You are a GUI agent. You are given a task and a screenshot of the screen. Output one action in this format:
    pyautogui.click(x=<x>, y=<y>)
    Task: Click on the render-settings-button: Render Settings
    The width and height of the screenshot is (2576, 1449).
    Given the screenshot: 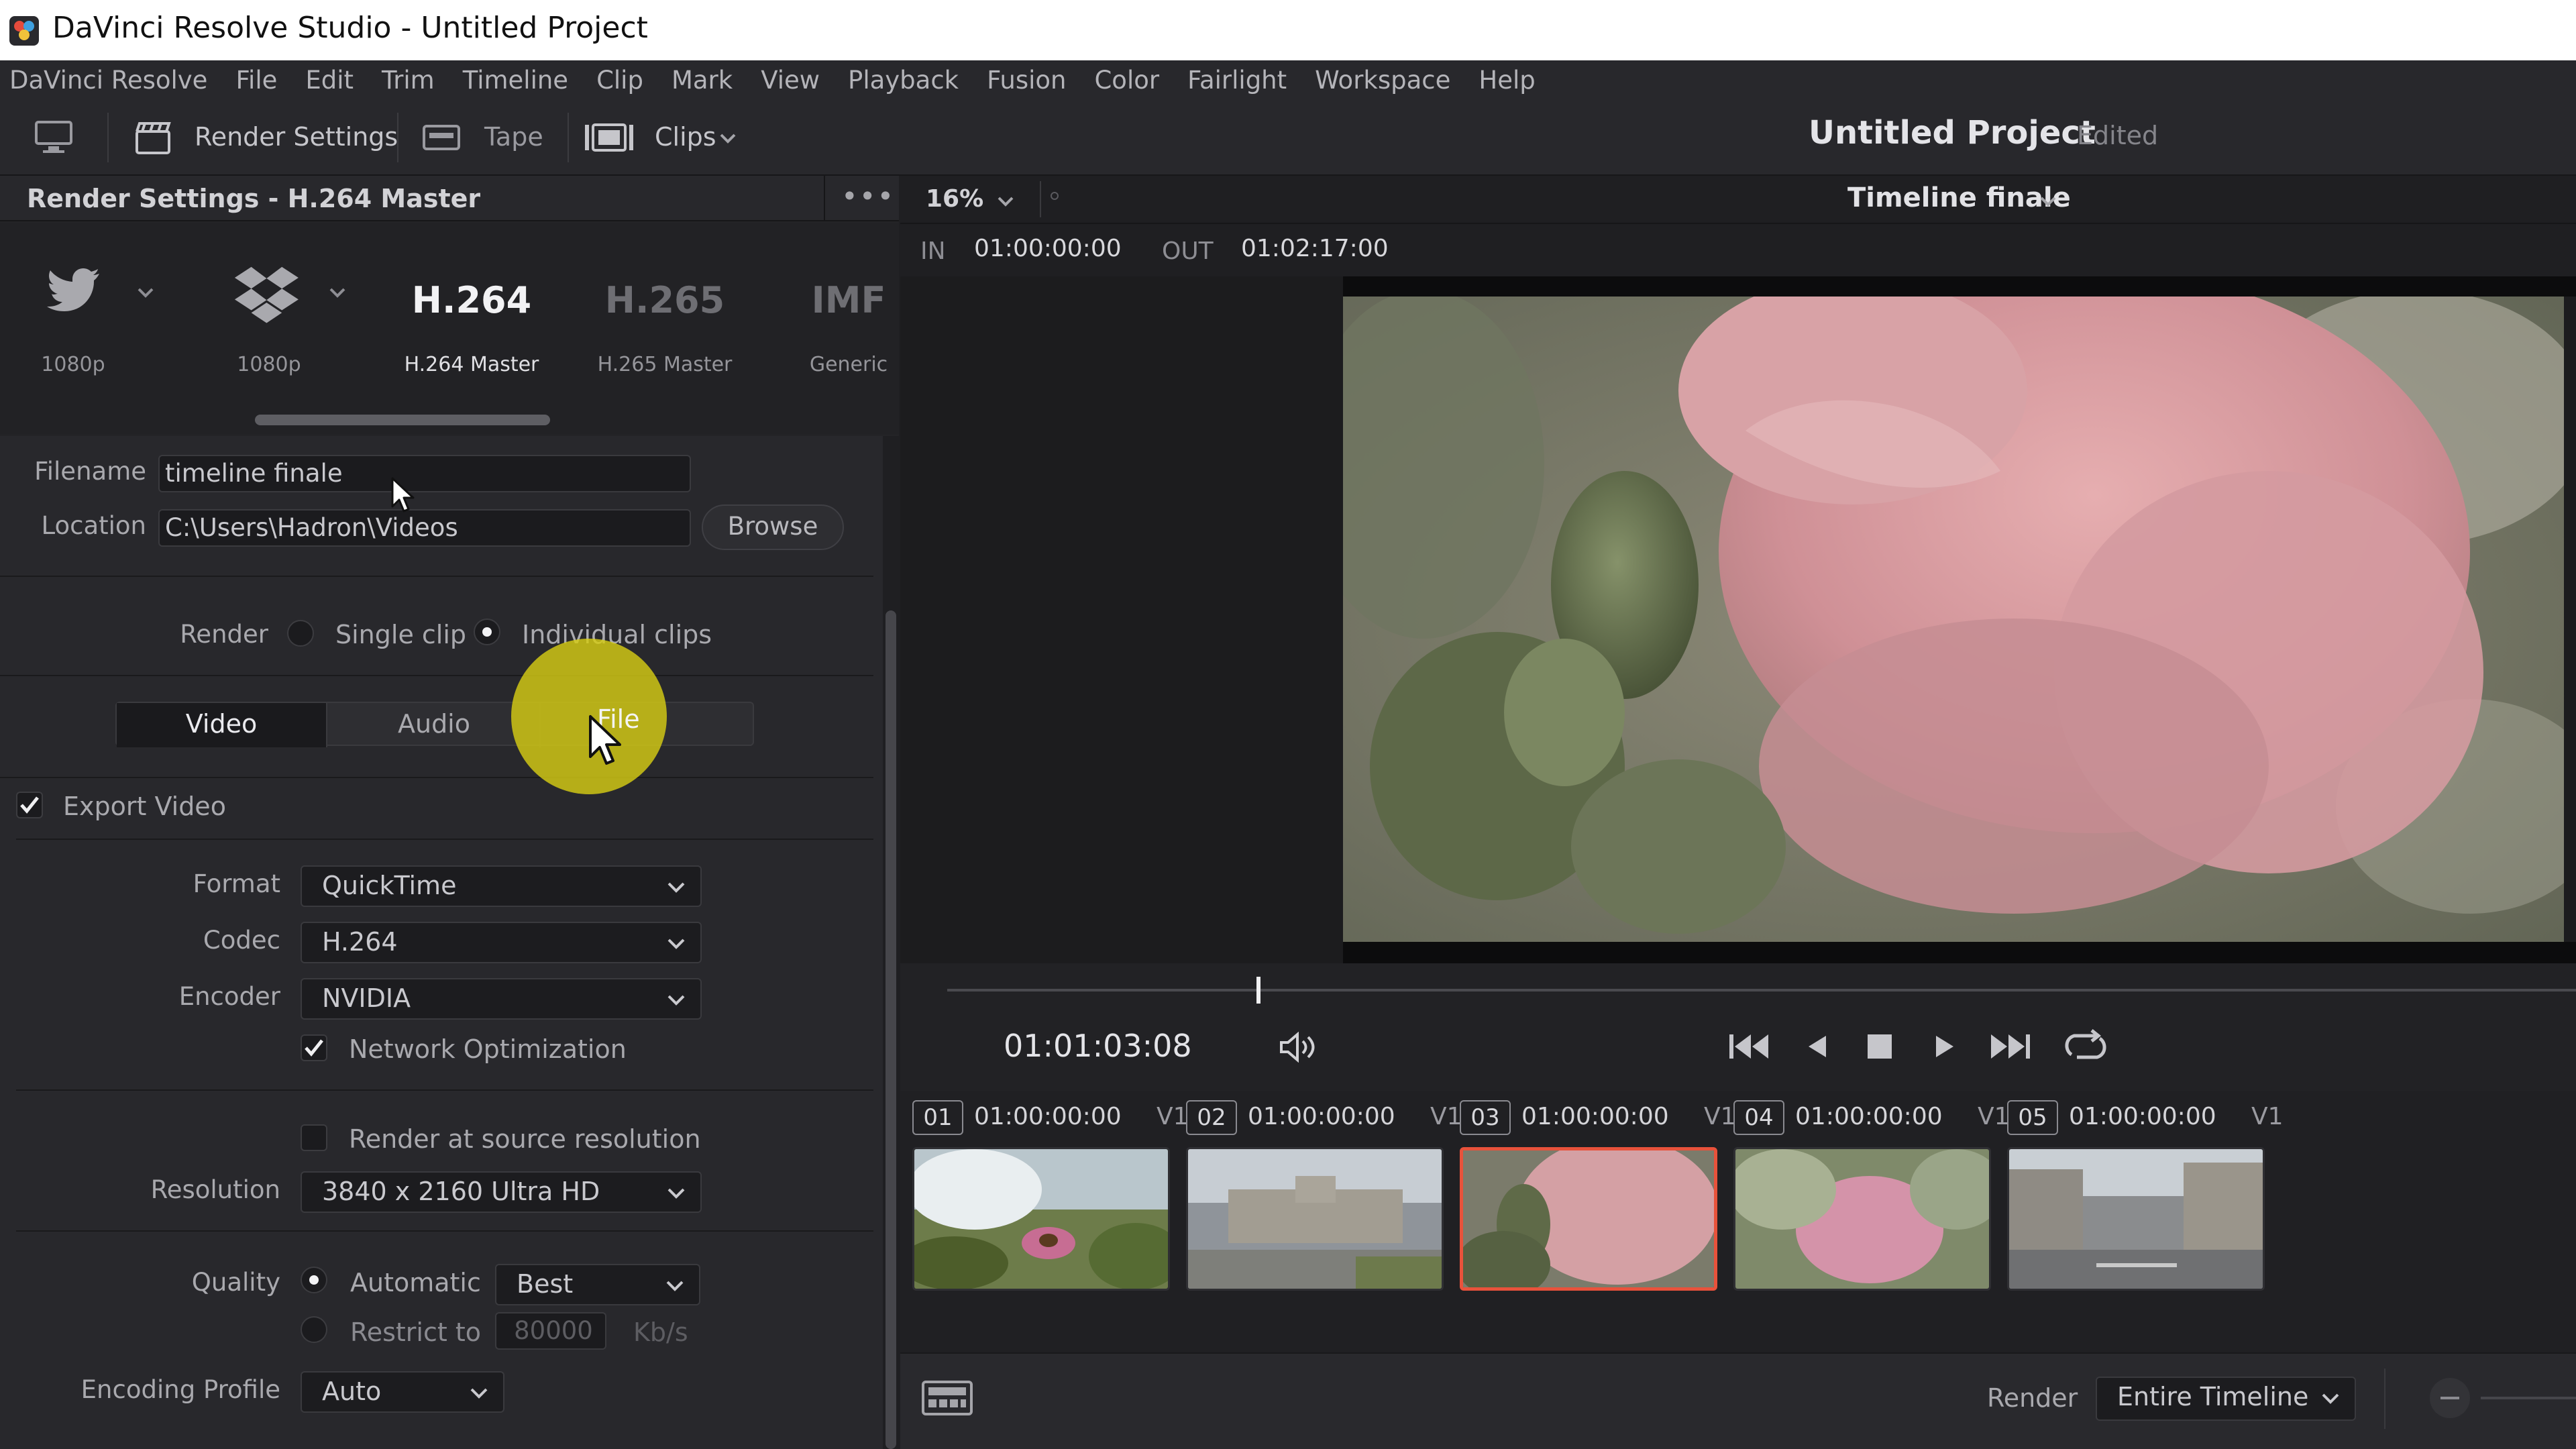 What is the action you would take?
    pyautogui.click(x=296, y=137)
    